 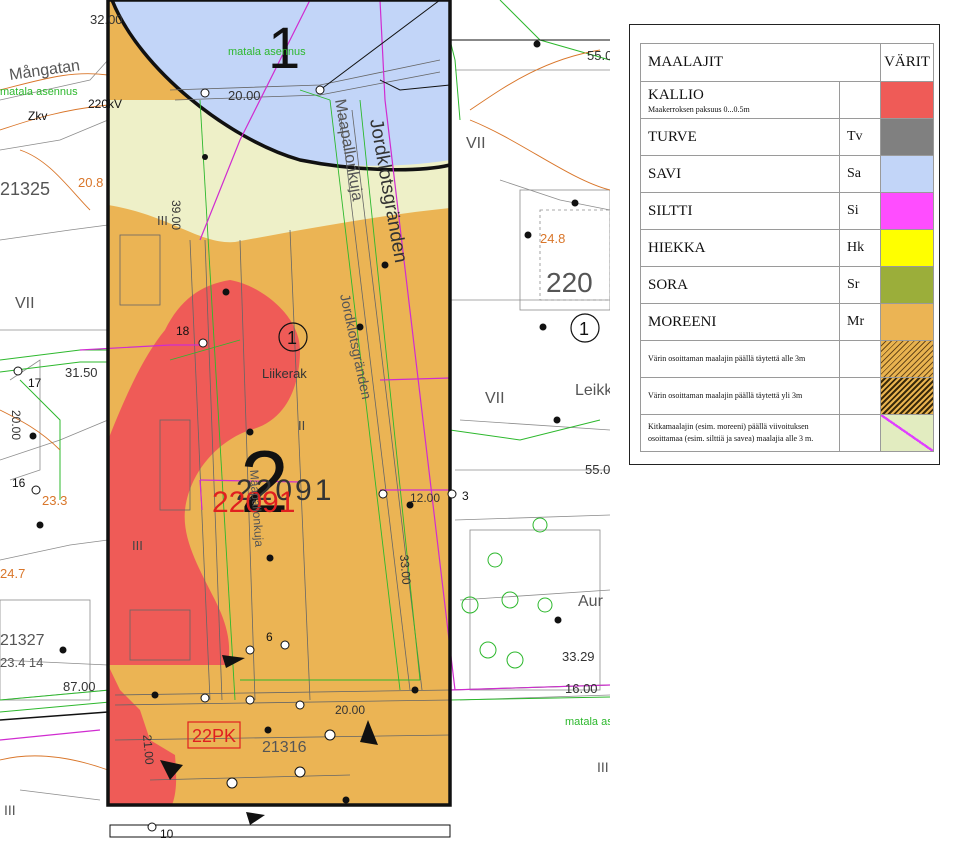 What do you see at coordinates (495, 398) in the screenshot?
I see `roman-vii-3: VII` at bounding box center [495, 398].